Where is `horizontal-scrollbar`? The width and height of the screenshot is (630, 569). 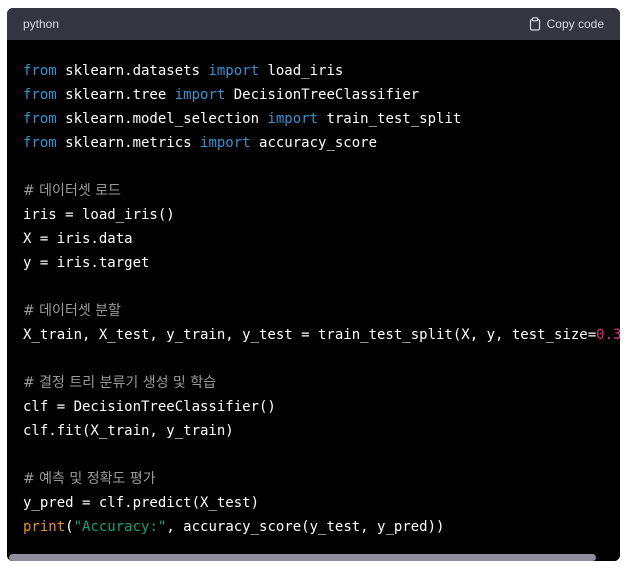
horizontal-scrollbar is located at coordinates (313, 557).